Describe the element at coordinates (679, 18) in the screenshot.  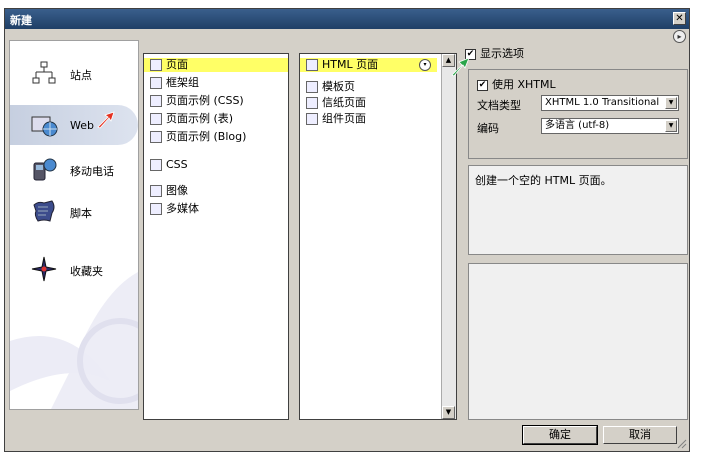
I see `close-icon: ✕` at that location.